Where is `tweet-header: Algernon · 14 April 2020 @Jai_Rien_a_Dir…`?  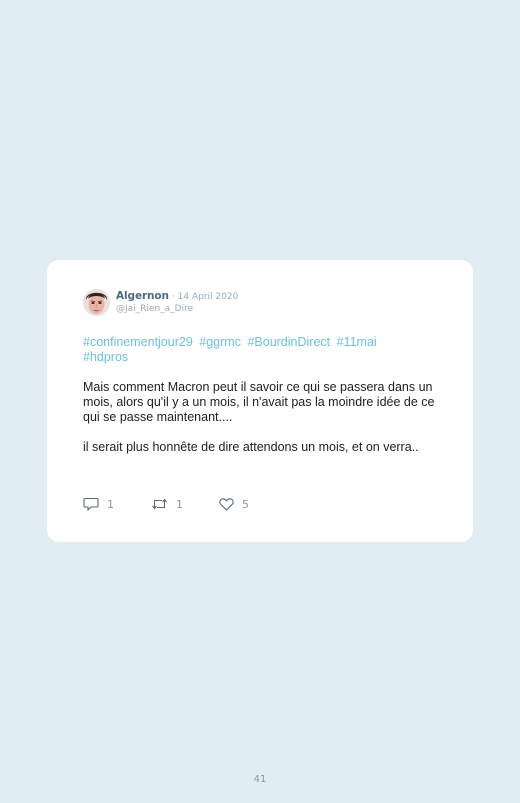 tweet-header: Algernon · 14 April 2020 @Jai_Rien_a_Dir… is located at coordinates (160, 302).